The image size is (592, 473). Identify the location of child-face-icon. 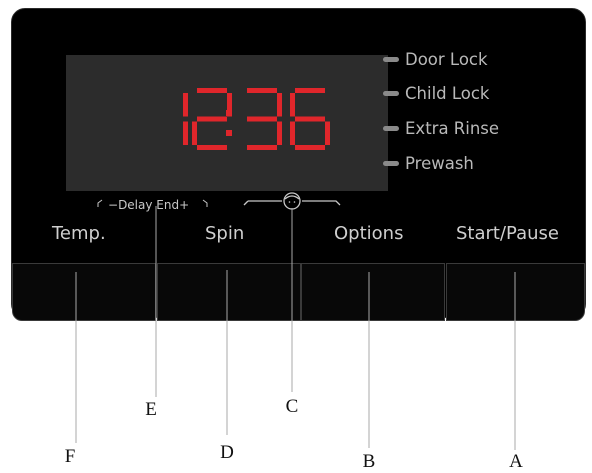
(292, 201).